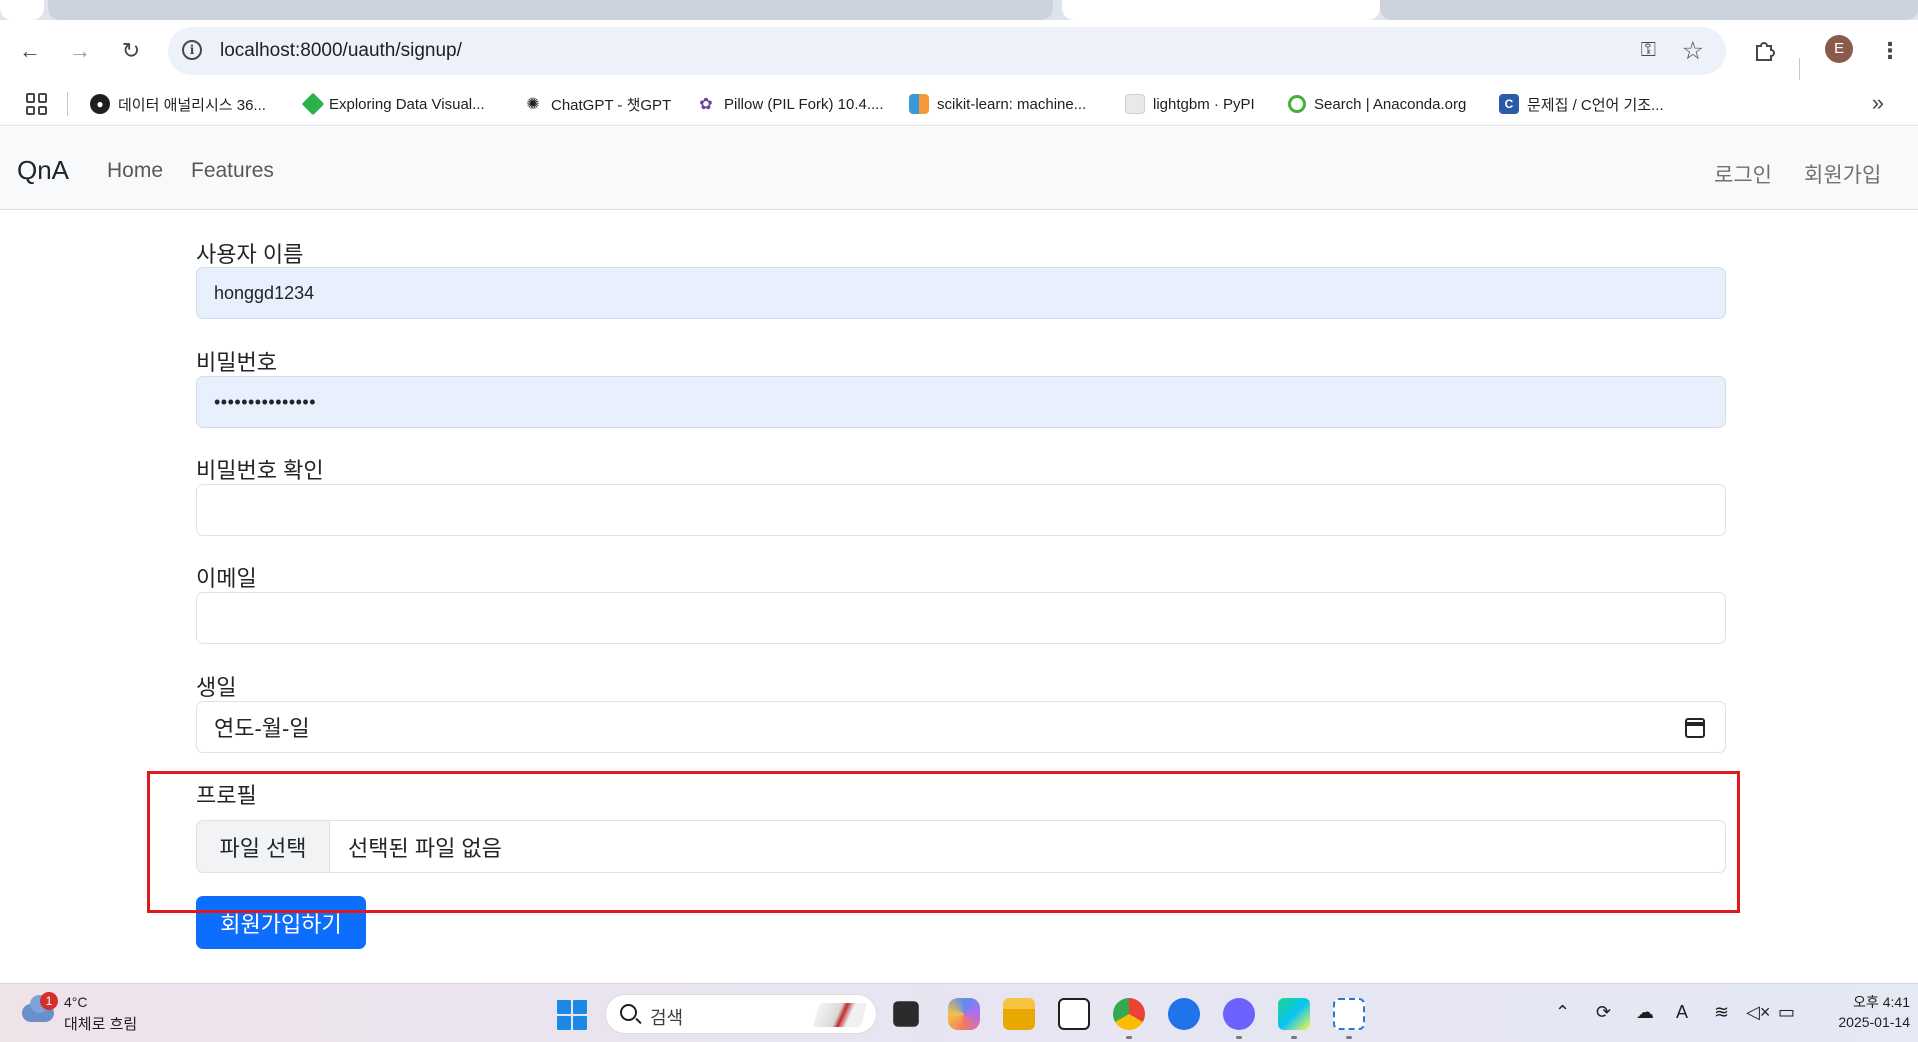 The width and height of the screenshot is (1918, 1042). Describe the element at coordinates (102, 1014) in the screenshot. I see `weather-widget: 1 4°C 대체로 흐림` at that location.